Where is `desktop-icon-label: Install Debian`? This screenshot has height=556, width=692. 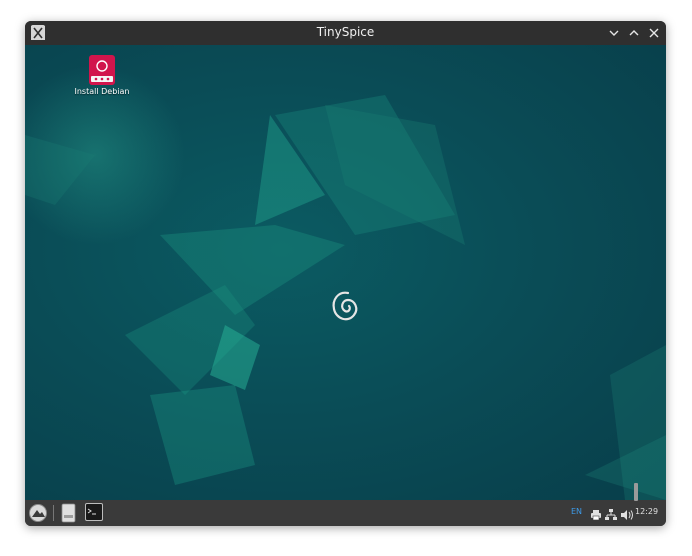
desktop-icon-label: Install Debian is located at coordinates (102, 91).